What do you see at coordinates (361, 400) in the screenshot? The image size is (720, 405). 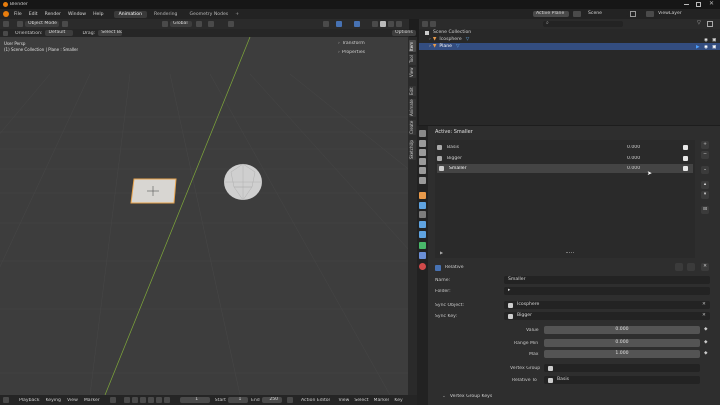 I see `action-select-menu: Select` at bounding box center [361, 400].